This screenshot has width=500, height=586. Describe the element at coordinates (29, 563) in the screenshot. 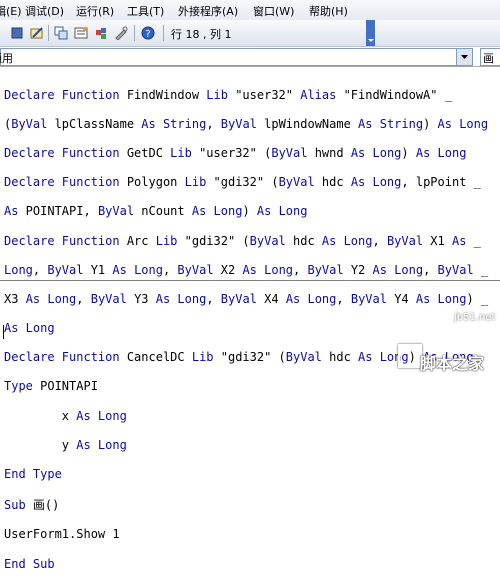

I see `code-line: End Sub` at that location.